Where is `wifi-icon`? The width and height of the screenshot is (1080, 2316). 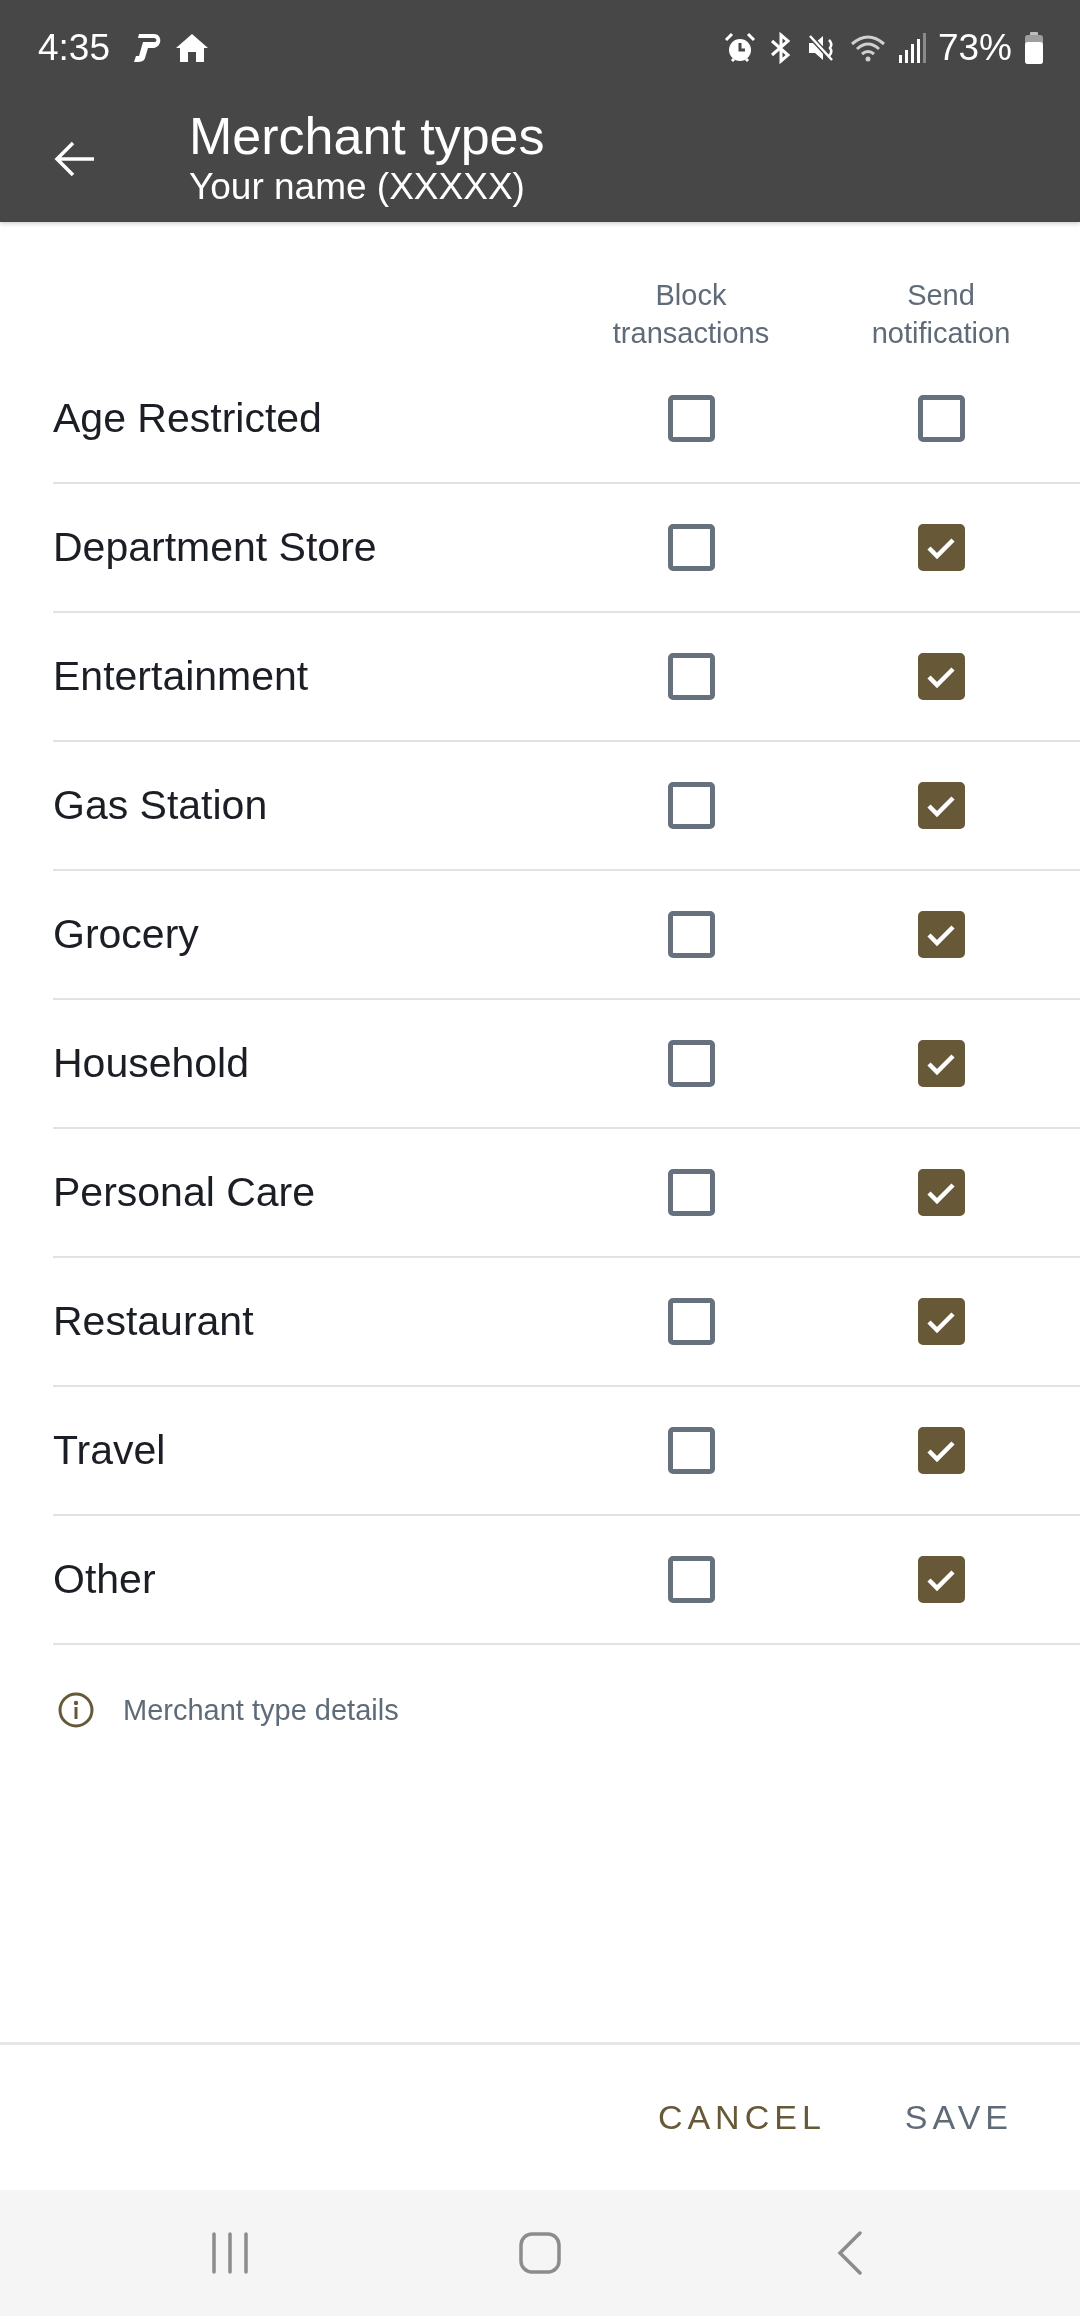
wifi-icon is located at coordinates (867, 47).